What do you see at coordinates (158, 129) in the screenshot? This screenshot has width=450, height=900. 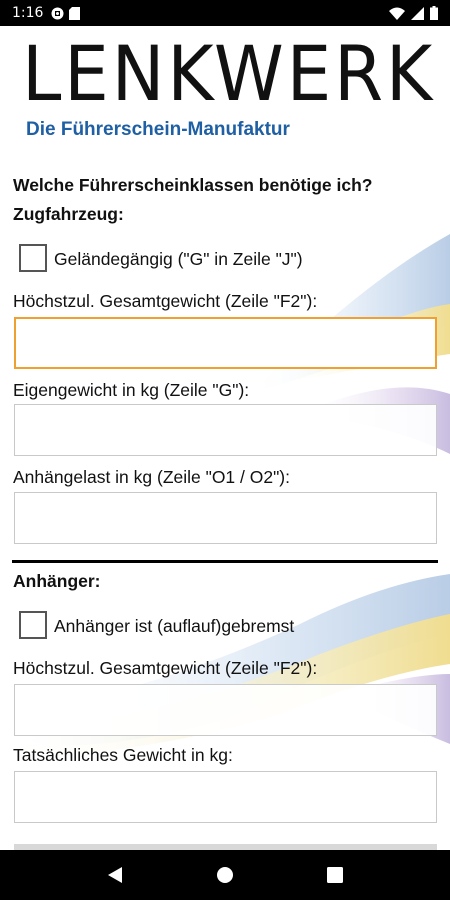 I see `brand-tagline: Die Führerschein-Manufaktur` at bounding box center [158, 129].